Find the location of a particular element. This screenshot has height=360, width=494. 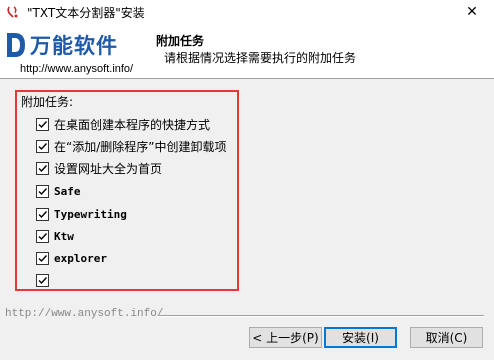

page-title: 附加任务 is located at coordinates (180, 41).